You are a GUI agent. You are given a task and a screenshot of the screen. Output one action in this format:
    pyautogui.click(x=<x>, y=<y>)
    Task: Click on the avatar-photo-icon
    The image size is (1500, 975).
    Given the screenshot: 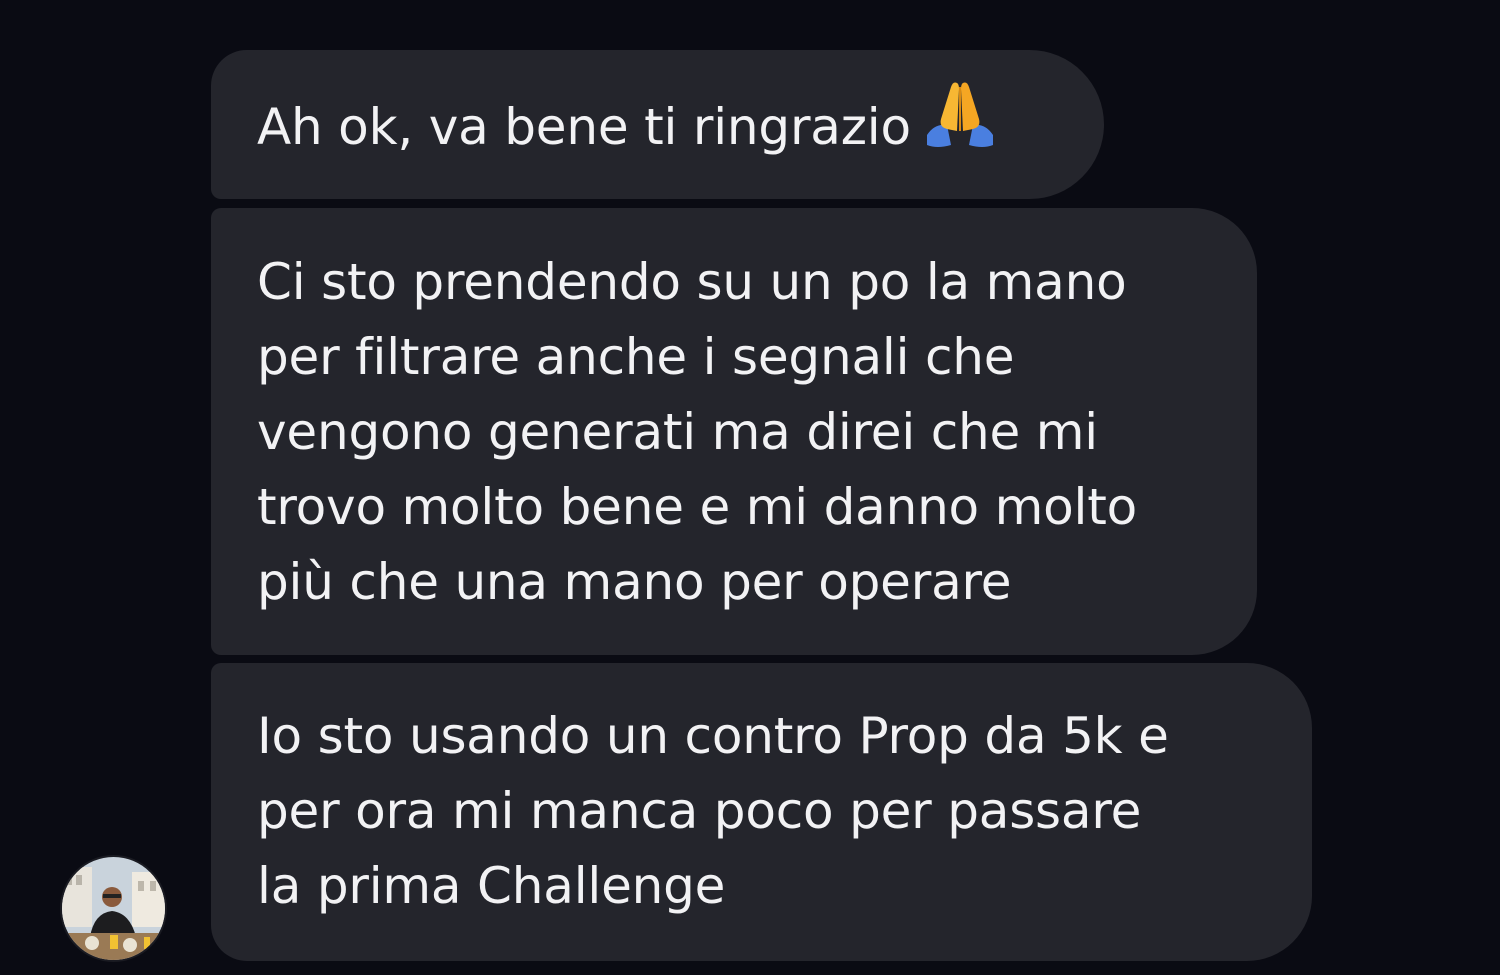 What is the action you would take?
    pyautogui.click(x=113, y=908)
    